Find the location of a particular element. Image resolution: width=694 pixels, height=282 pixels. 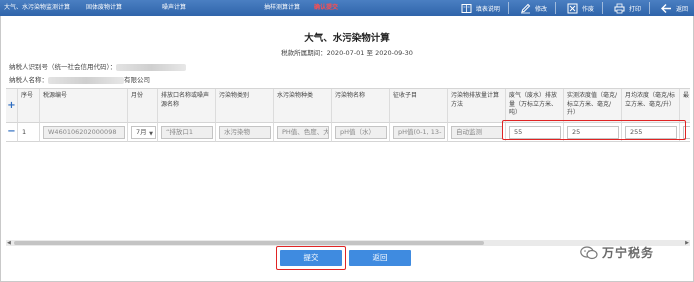

scrollbar-thumb is located at coordinates (249, 243).